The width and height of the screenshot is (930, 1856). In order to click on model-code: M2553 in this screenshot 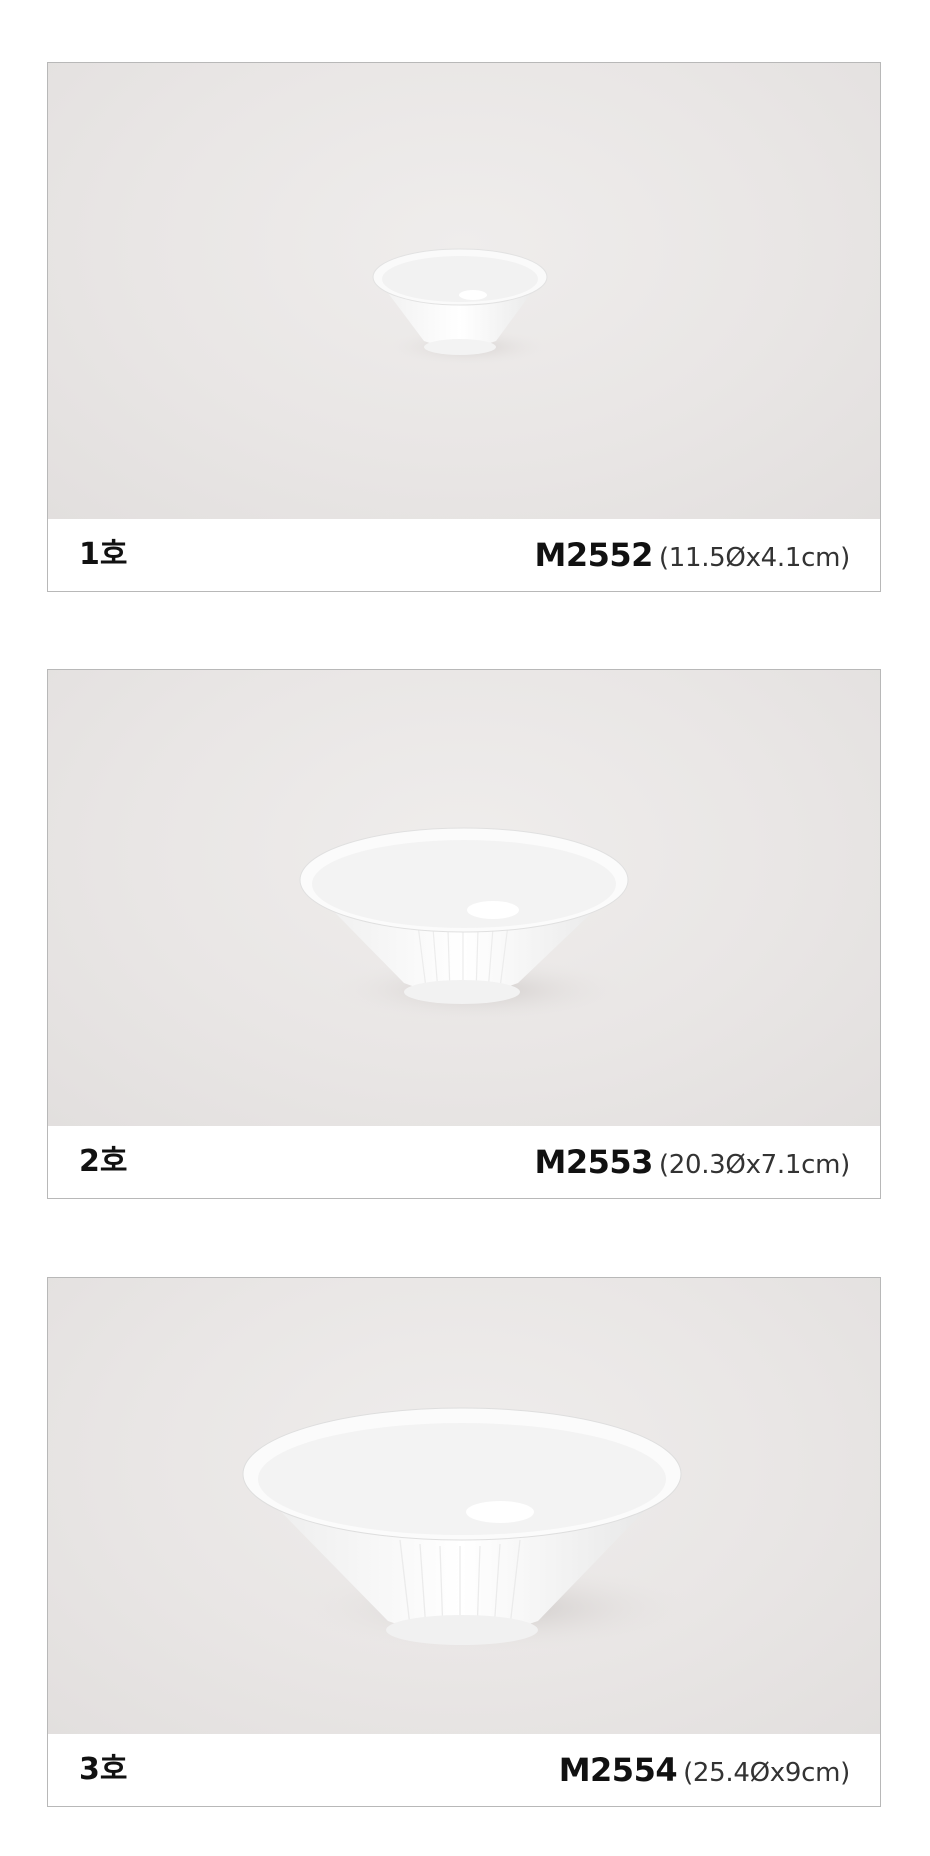, I will do `click(593, 1162)`.